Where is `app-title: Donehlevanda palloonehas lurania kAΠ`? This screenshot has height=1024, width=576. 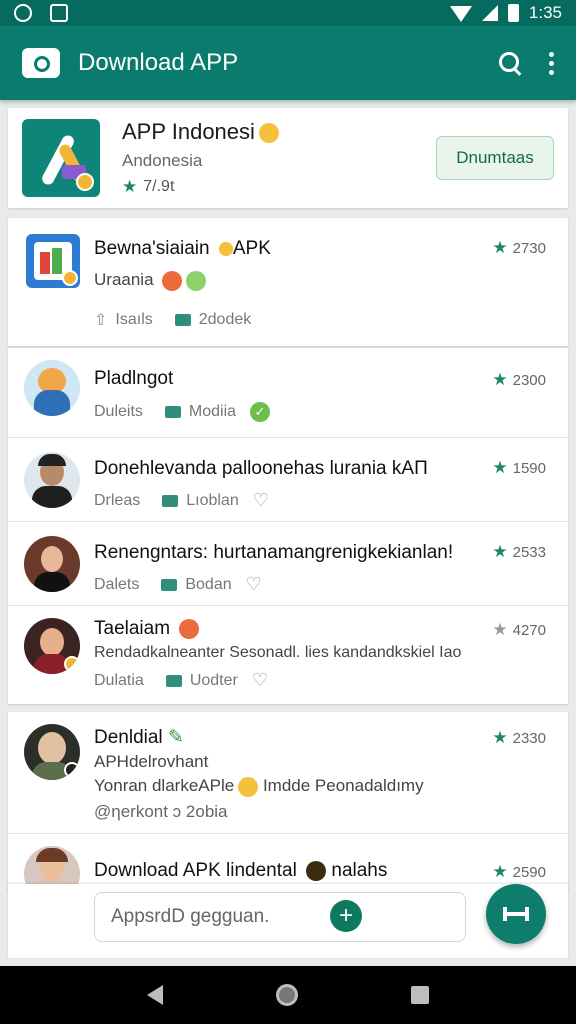 app-title: Donehlevanda palloonehas lurania kAΠ is located at coordinates (261, 468).